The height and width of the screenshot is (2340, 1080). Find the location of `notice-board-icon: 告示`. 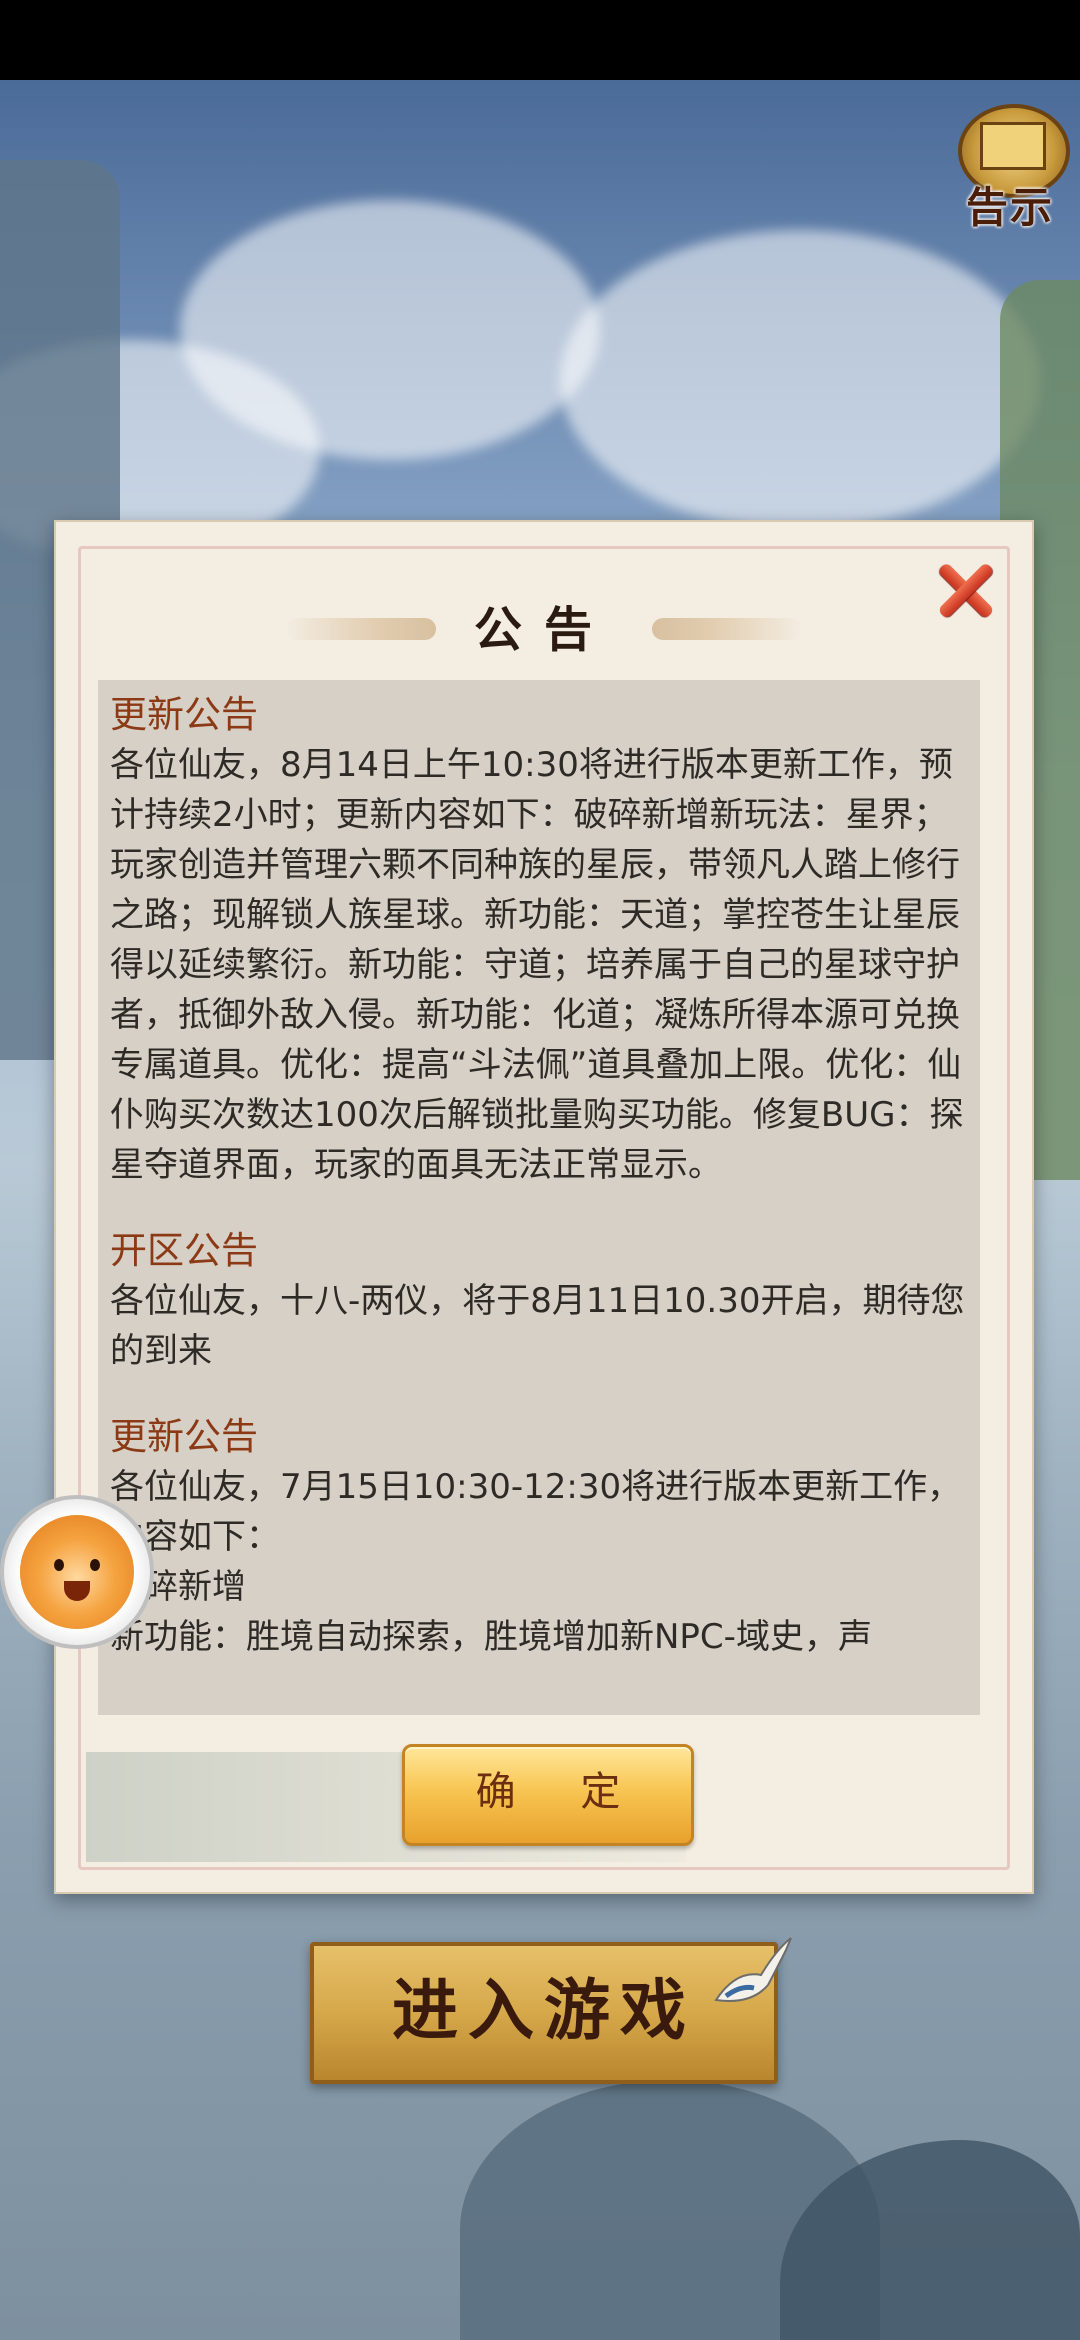

notice-board-icon: 告示 is located at coordinates (1010, 166).